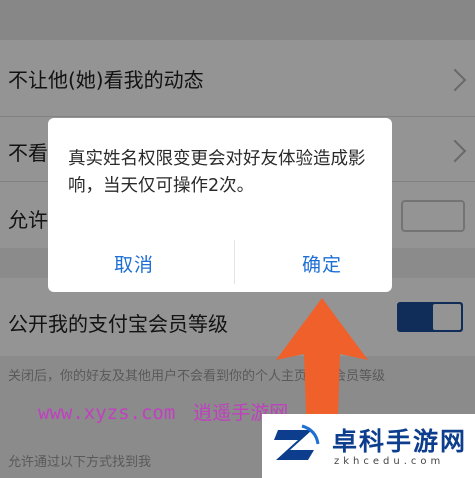 The image size is (475, 478). I want to click on badge-title: 卓科手游网, so click(400, 441).